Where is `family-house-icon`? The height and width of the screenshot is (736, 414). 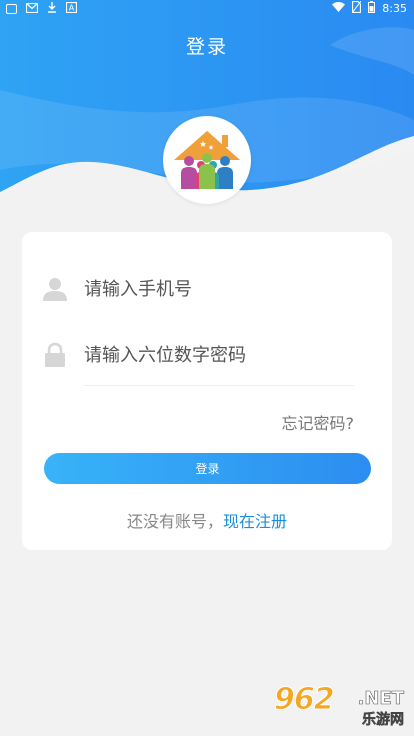 family-house-icon is located at coordinates (207, 160).